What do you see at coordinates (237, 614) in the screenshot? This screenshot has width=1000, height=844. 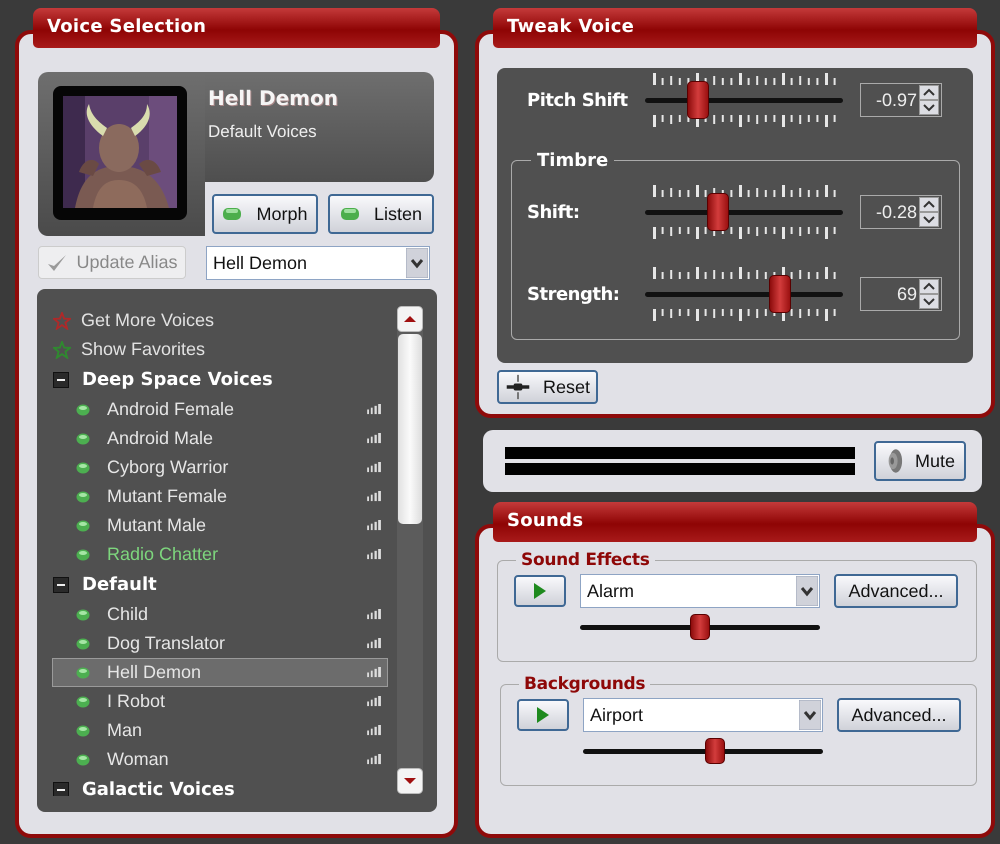 I see `voice-item: Child` at bounding box center [237, 614].